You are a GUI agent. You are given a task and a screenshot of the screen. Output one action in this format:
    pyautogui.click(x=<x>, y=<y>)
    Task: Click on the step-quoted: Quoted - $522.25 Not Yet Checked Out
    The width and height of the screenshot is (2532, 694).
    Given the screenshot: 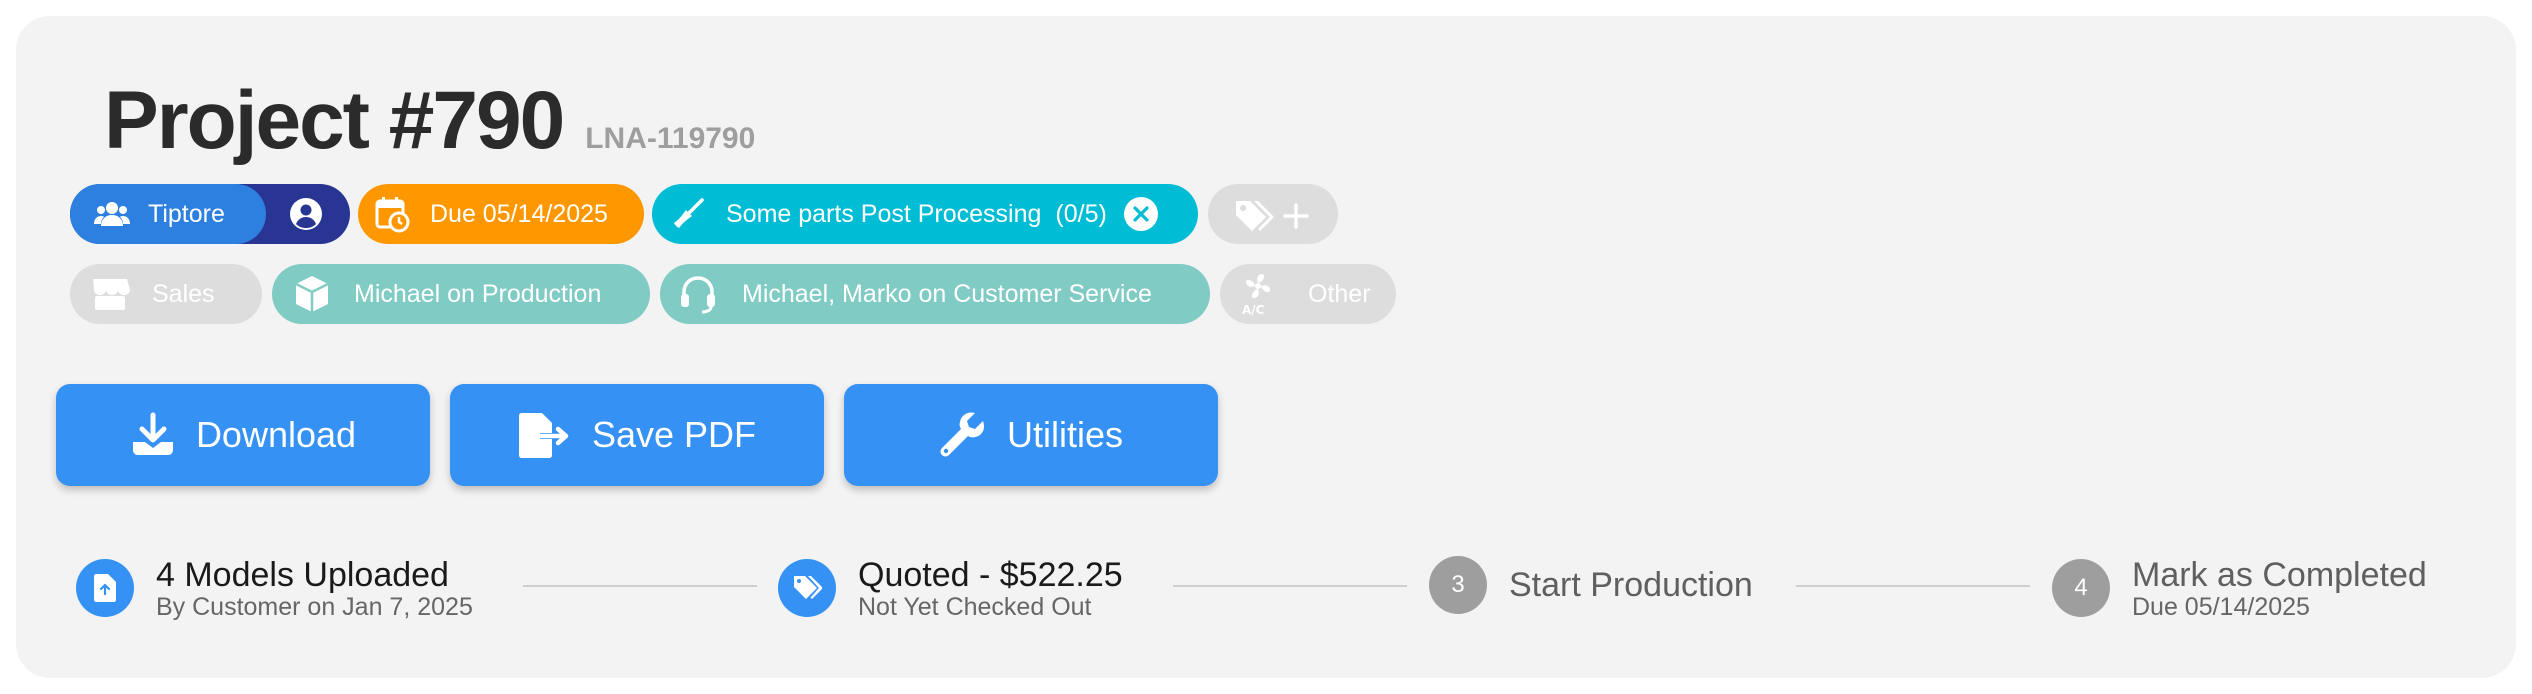 What is the action you would take?
    pyautogui.click(x=950, y=588)
    